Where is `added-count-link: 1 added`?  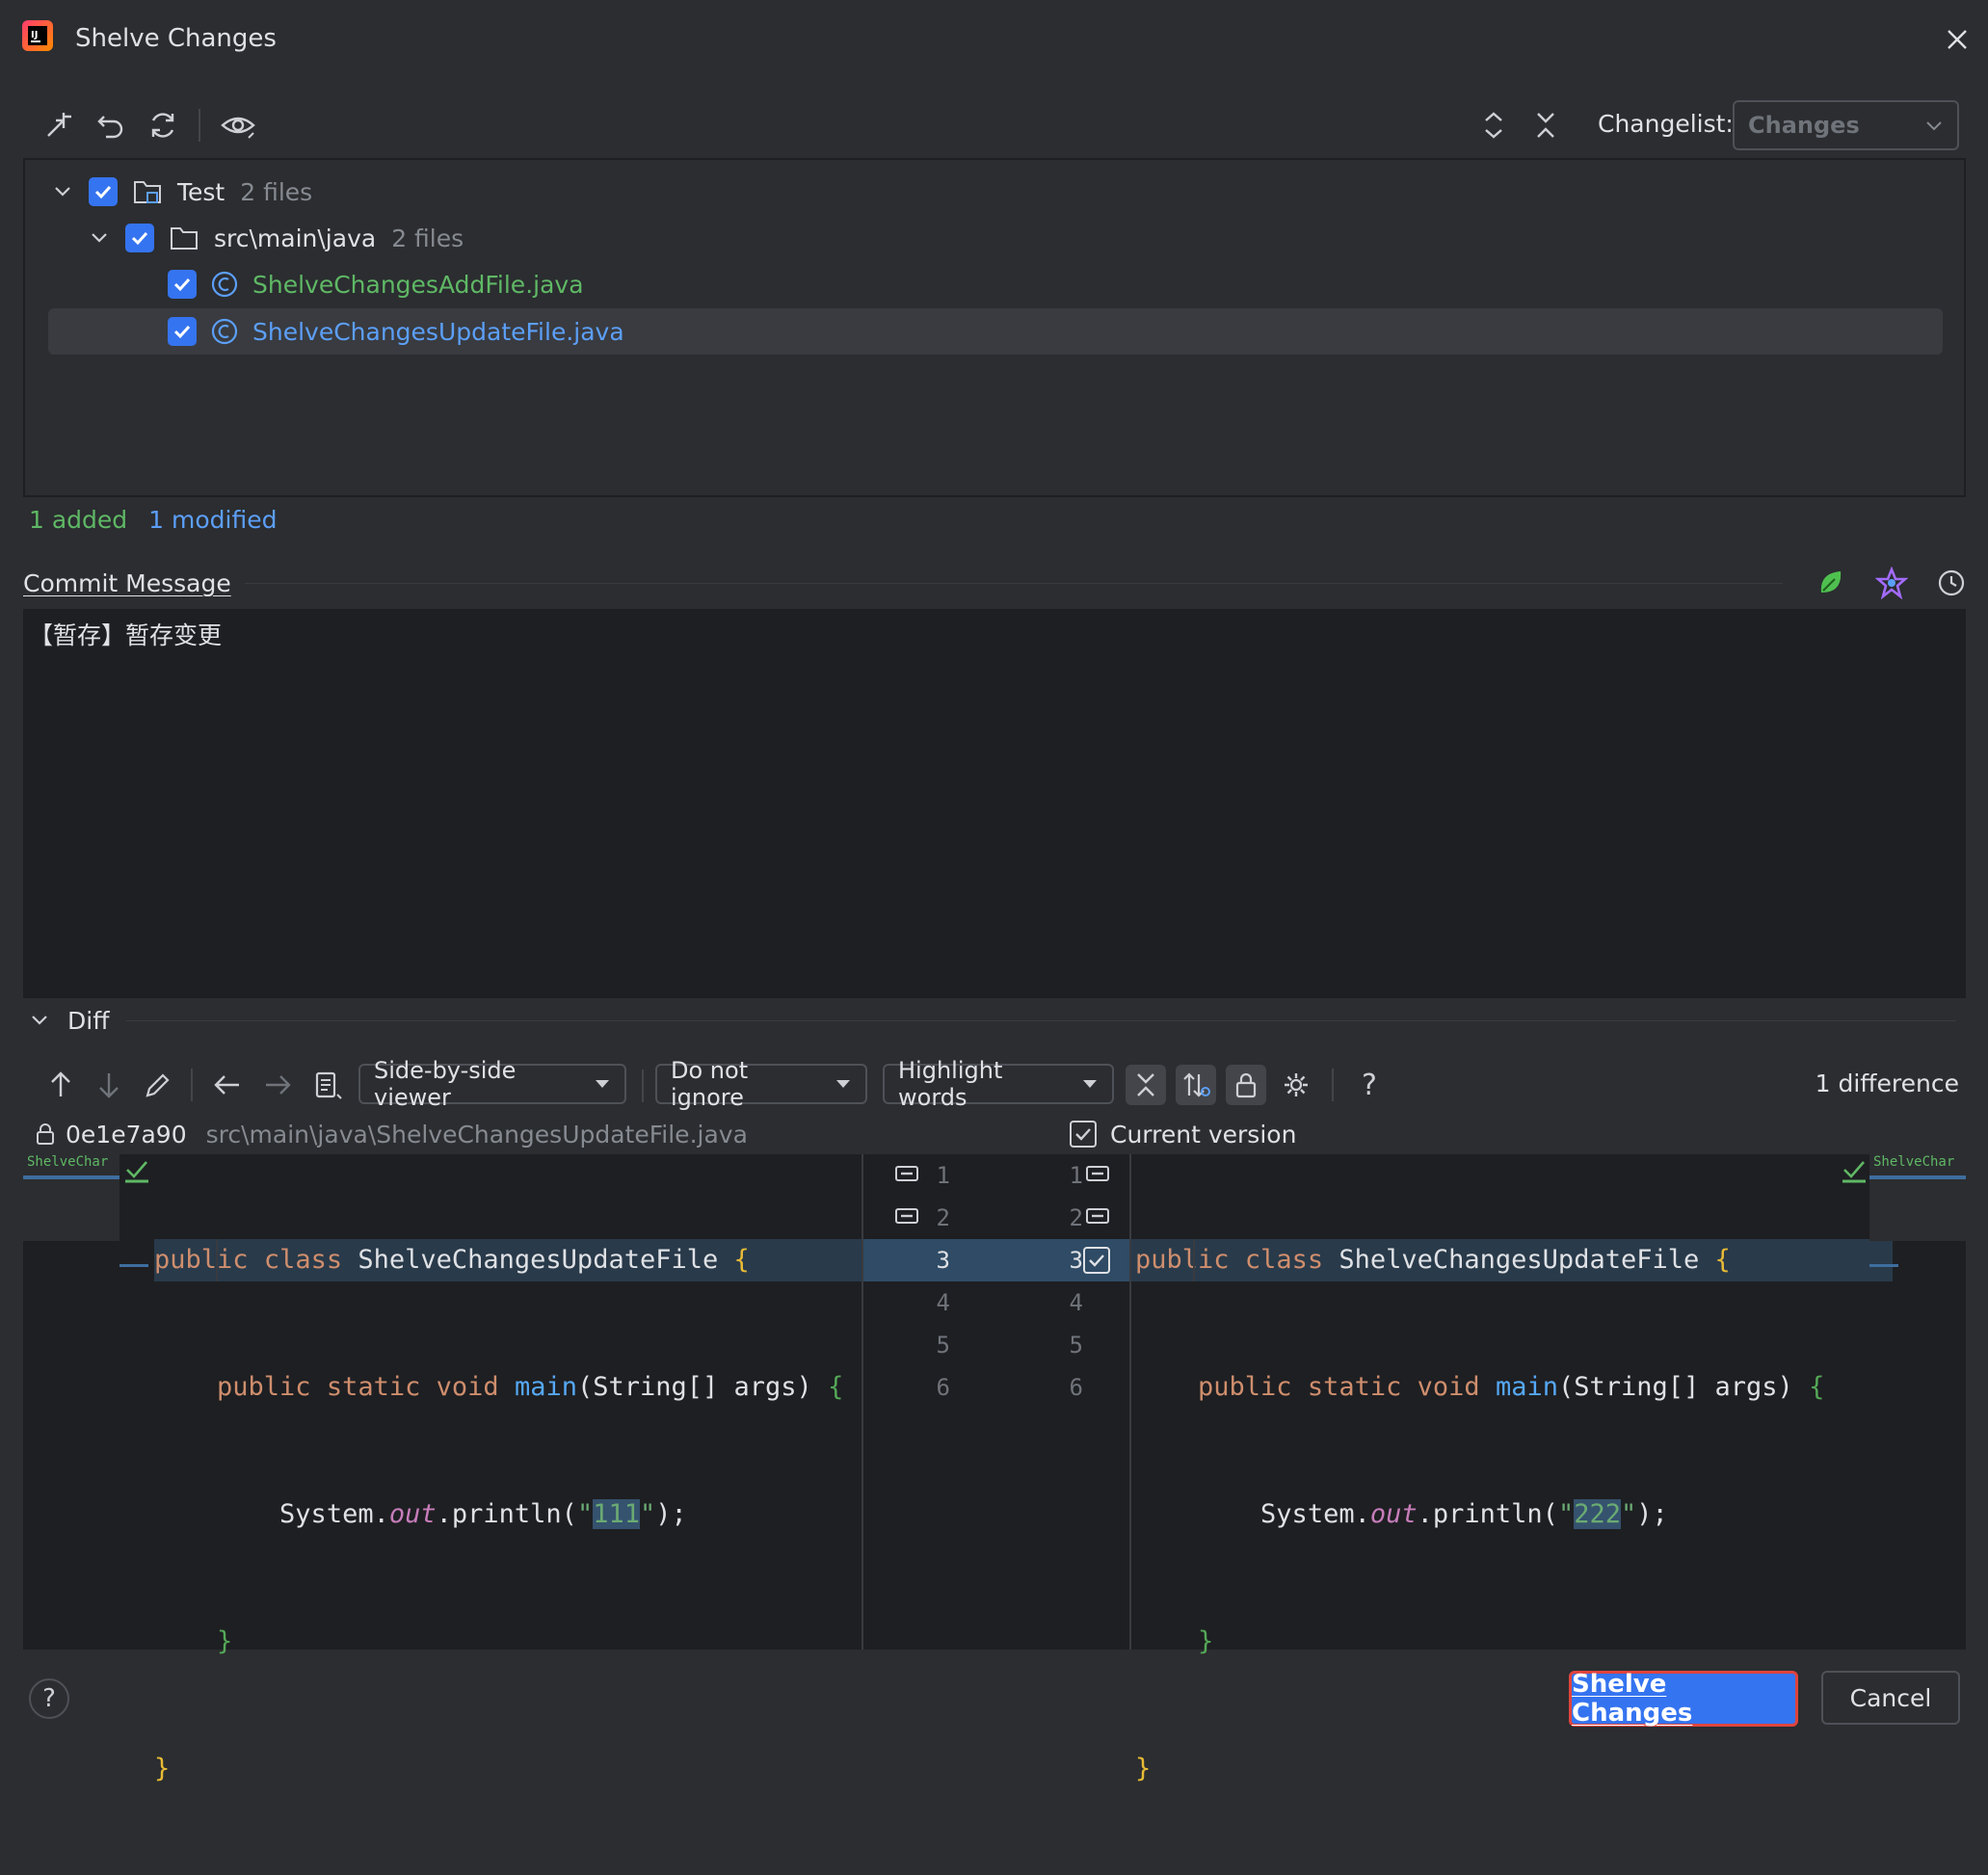
added-count-link: 1 added is located at coordinates (78, 520).